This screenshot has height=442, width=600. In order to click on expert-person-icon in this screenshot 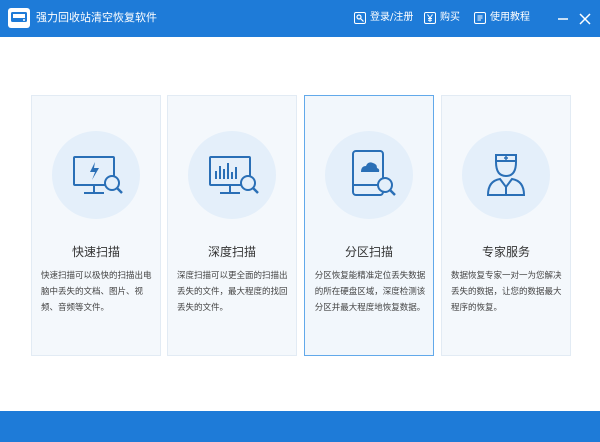, I will do `click(506, 175)`.